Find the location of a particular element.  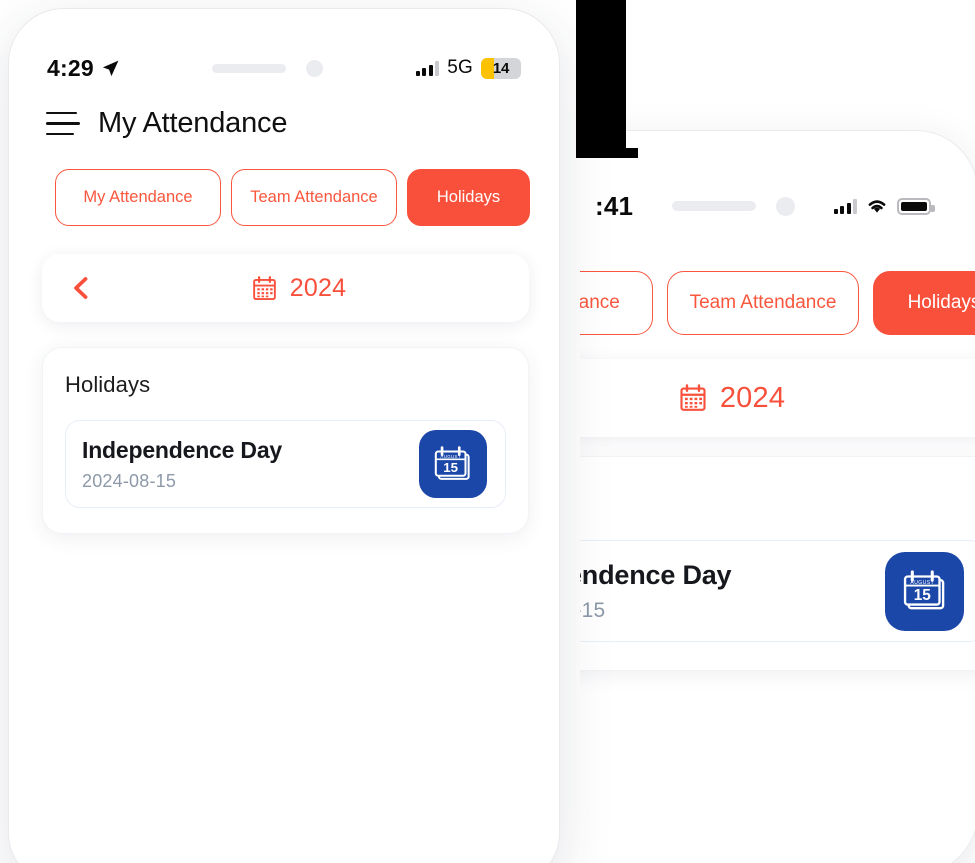

tab-team-attendance: Team Attendance is located at coordinates (314, 197).